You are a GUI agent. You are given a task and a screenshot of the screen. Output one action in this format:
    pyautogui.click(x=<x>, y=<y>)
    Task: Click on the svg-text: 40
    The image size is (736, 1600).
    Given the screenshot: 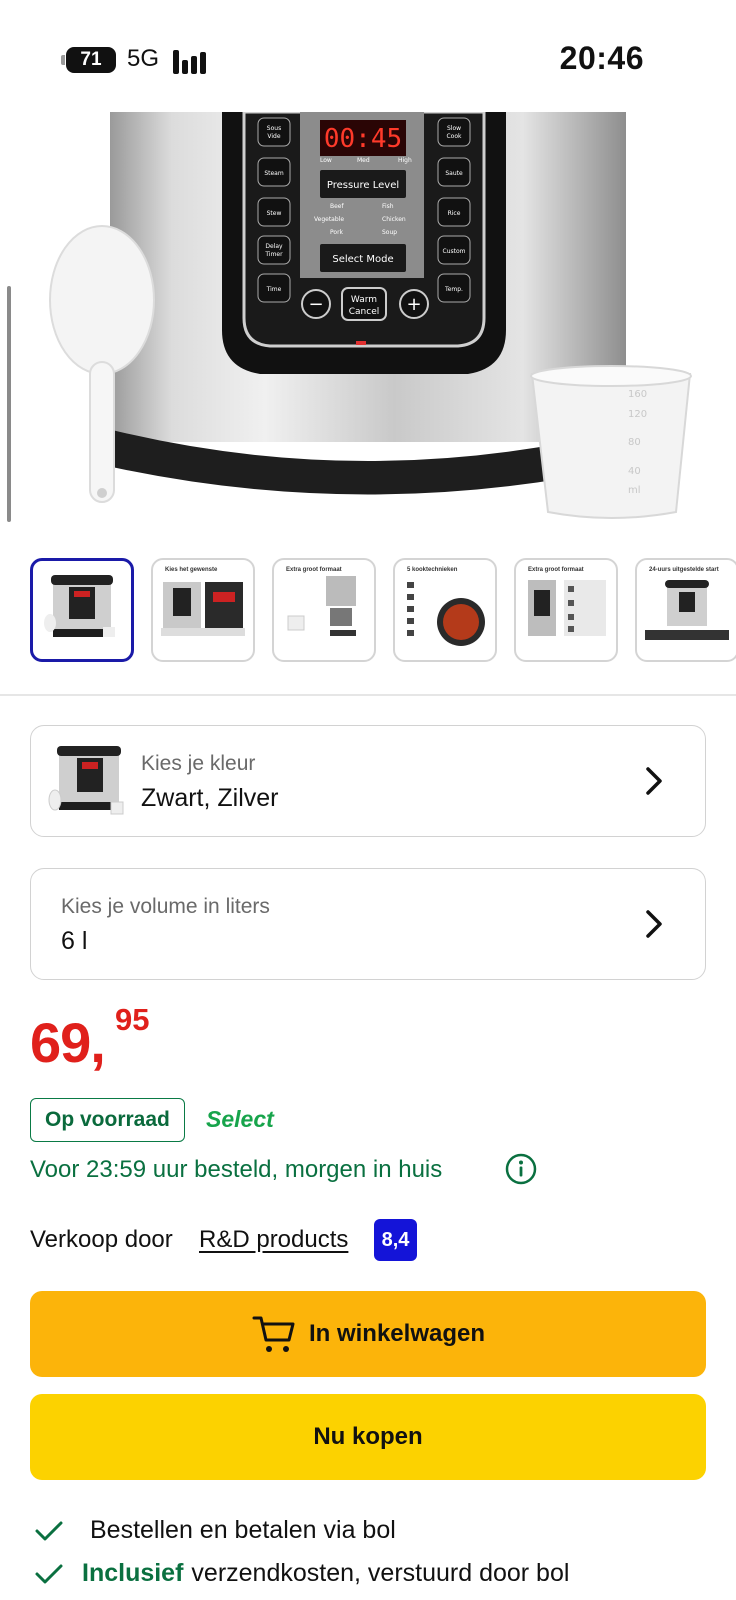 What is the action you would take?
    pyautogui.click(x=634, y=471)
    